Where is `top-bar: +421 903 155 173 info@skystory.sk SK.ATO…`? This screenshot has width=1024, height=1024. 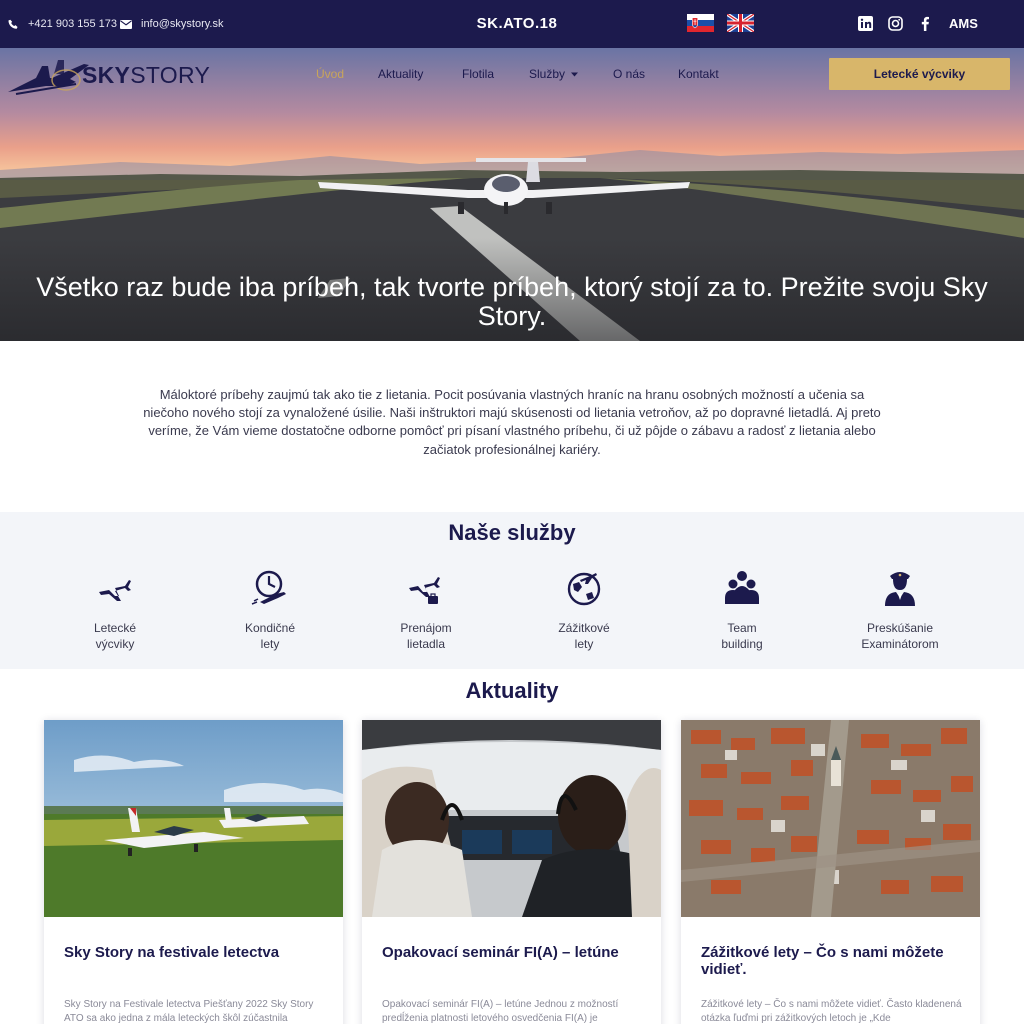
top-bar: +421 903 155 173 info@skystory.sk SK.ATO… is located at coordinates (512, 24).